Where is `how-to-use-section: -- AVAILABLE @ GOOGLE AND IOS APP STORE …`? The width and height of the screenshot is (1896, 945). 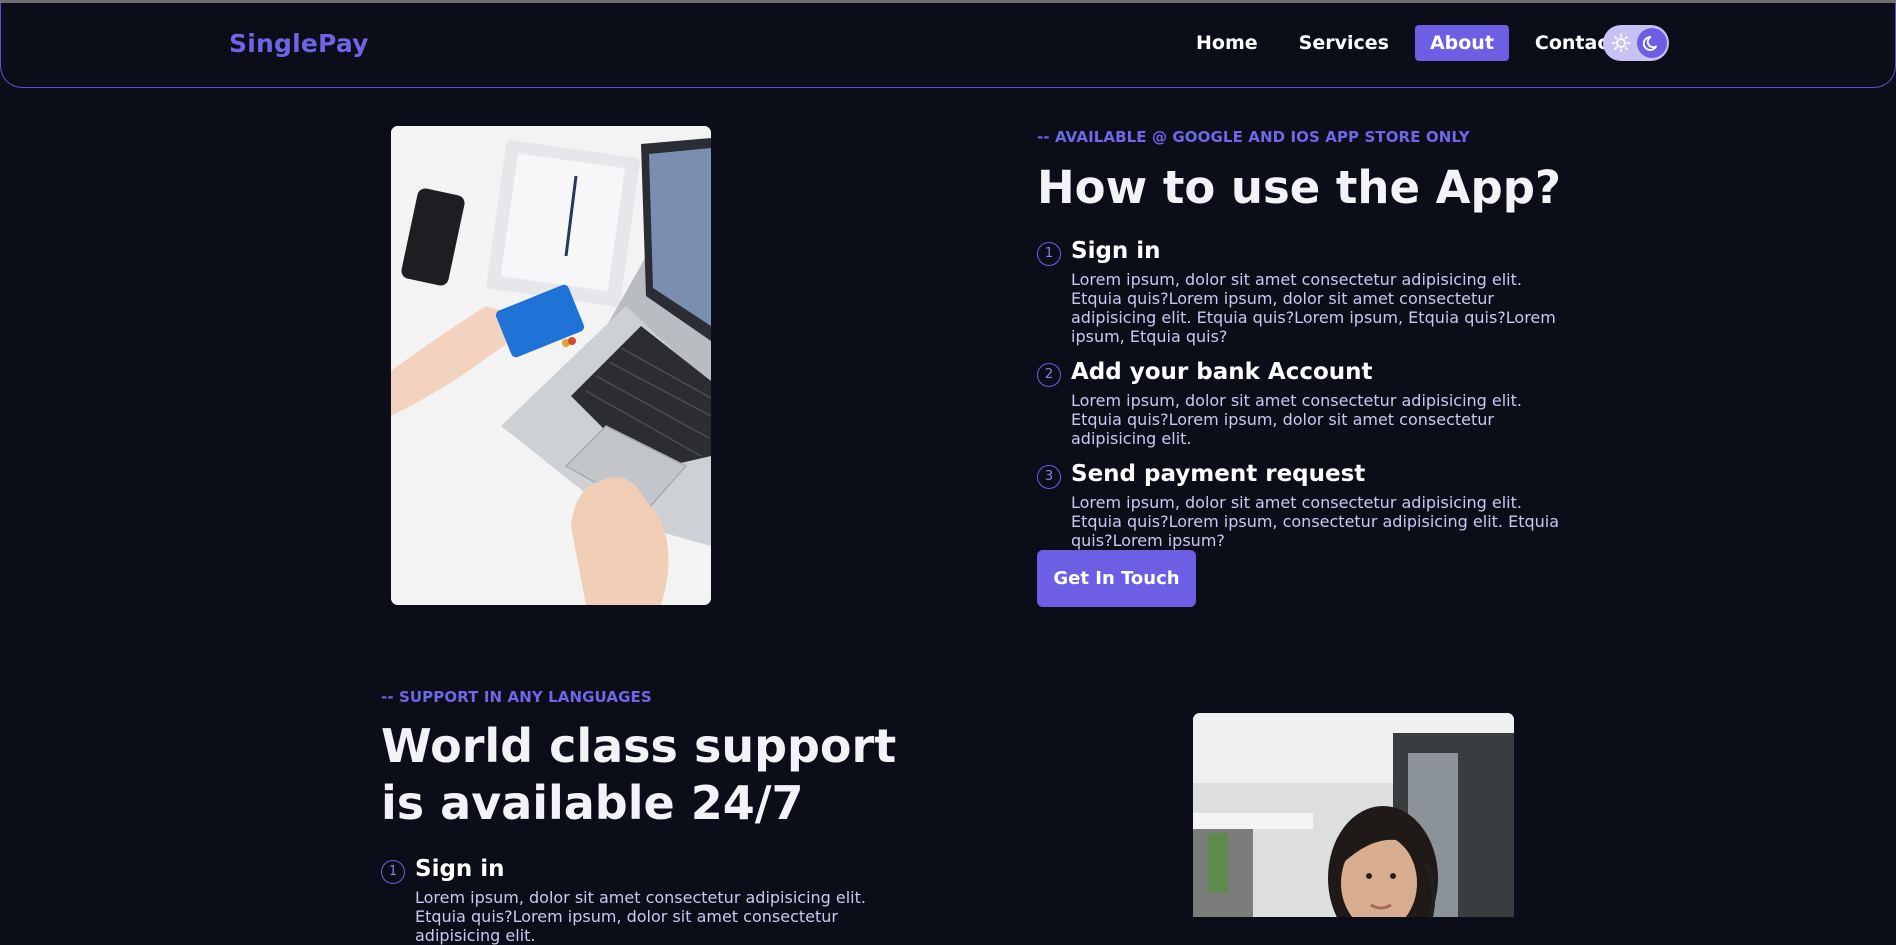
how-to-use-section: -- AVAILABLE @ GOOGLE AND IOS APP STORE … is located at coordinates (1307, 339).